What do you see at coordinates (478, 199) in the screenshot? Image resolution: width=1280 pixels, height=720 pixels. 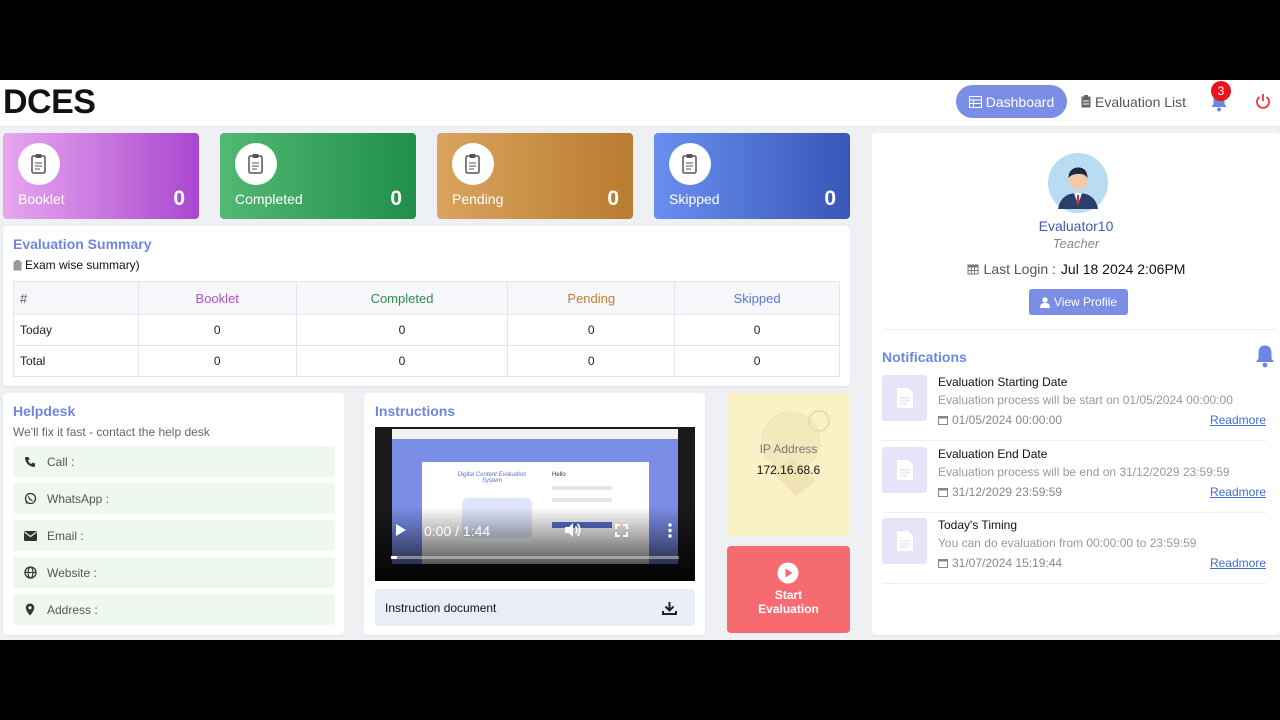 I see `stat-label: Pending` at bounding box center [478, 199].